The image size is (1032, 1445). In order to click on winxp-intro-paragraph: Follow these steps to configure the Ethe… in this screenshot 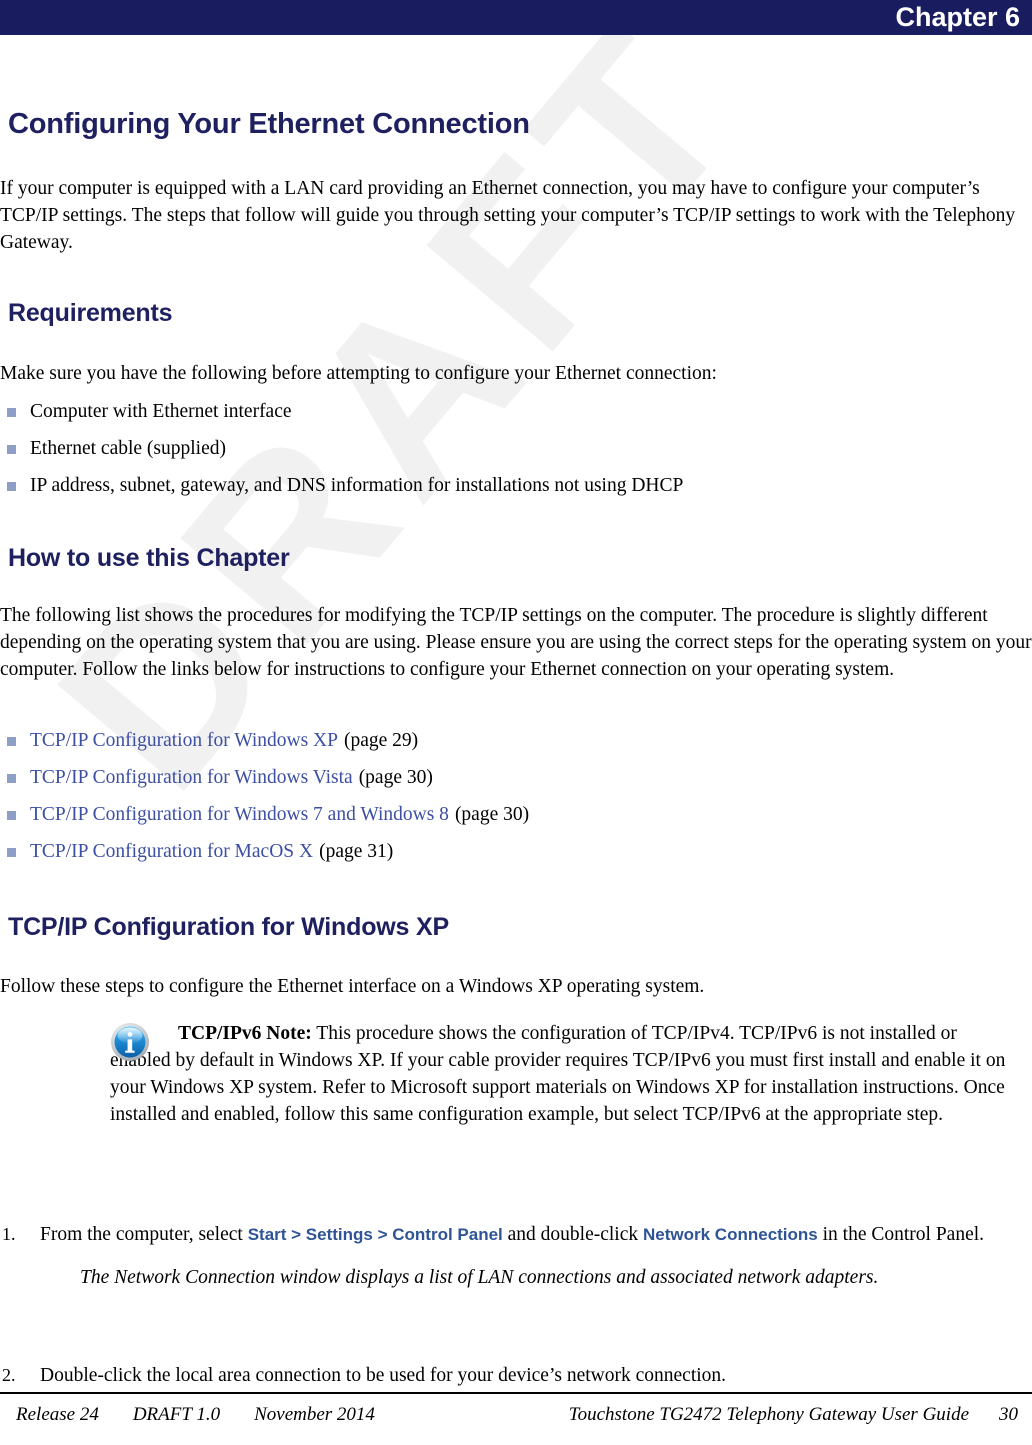, I will do `click(352, 986)`.